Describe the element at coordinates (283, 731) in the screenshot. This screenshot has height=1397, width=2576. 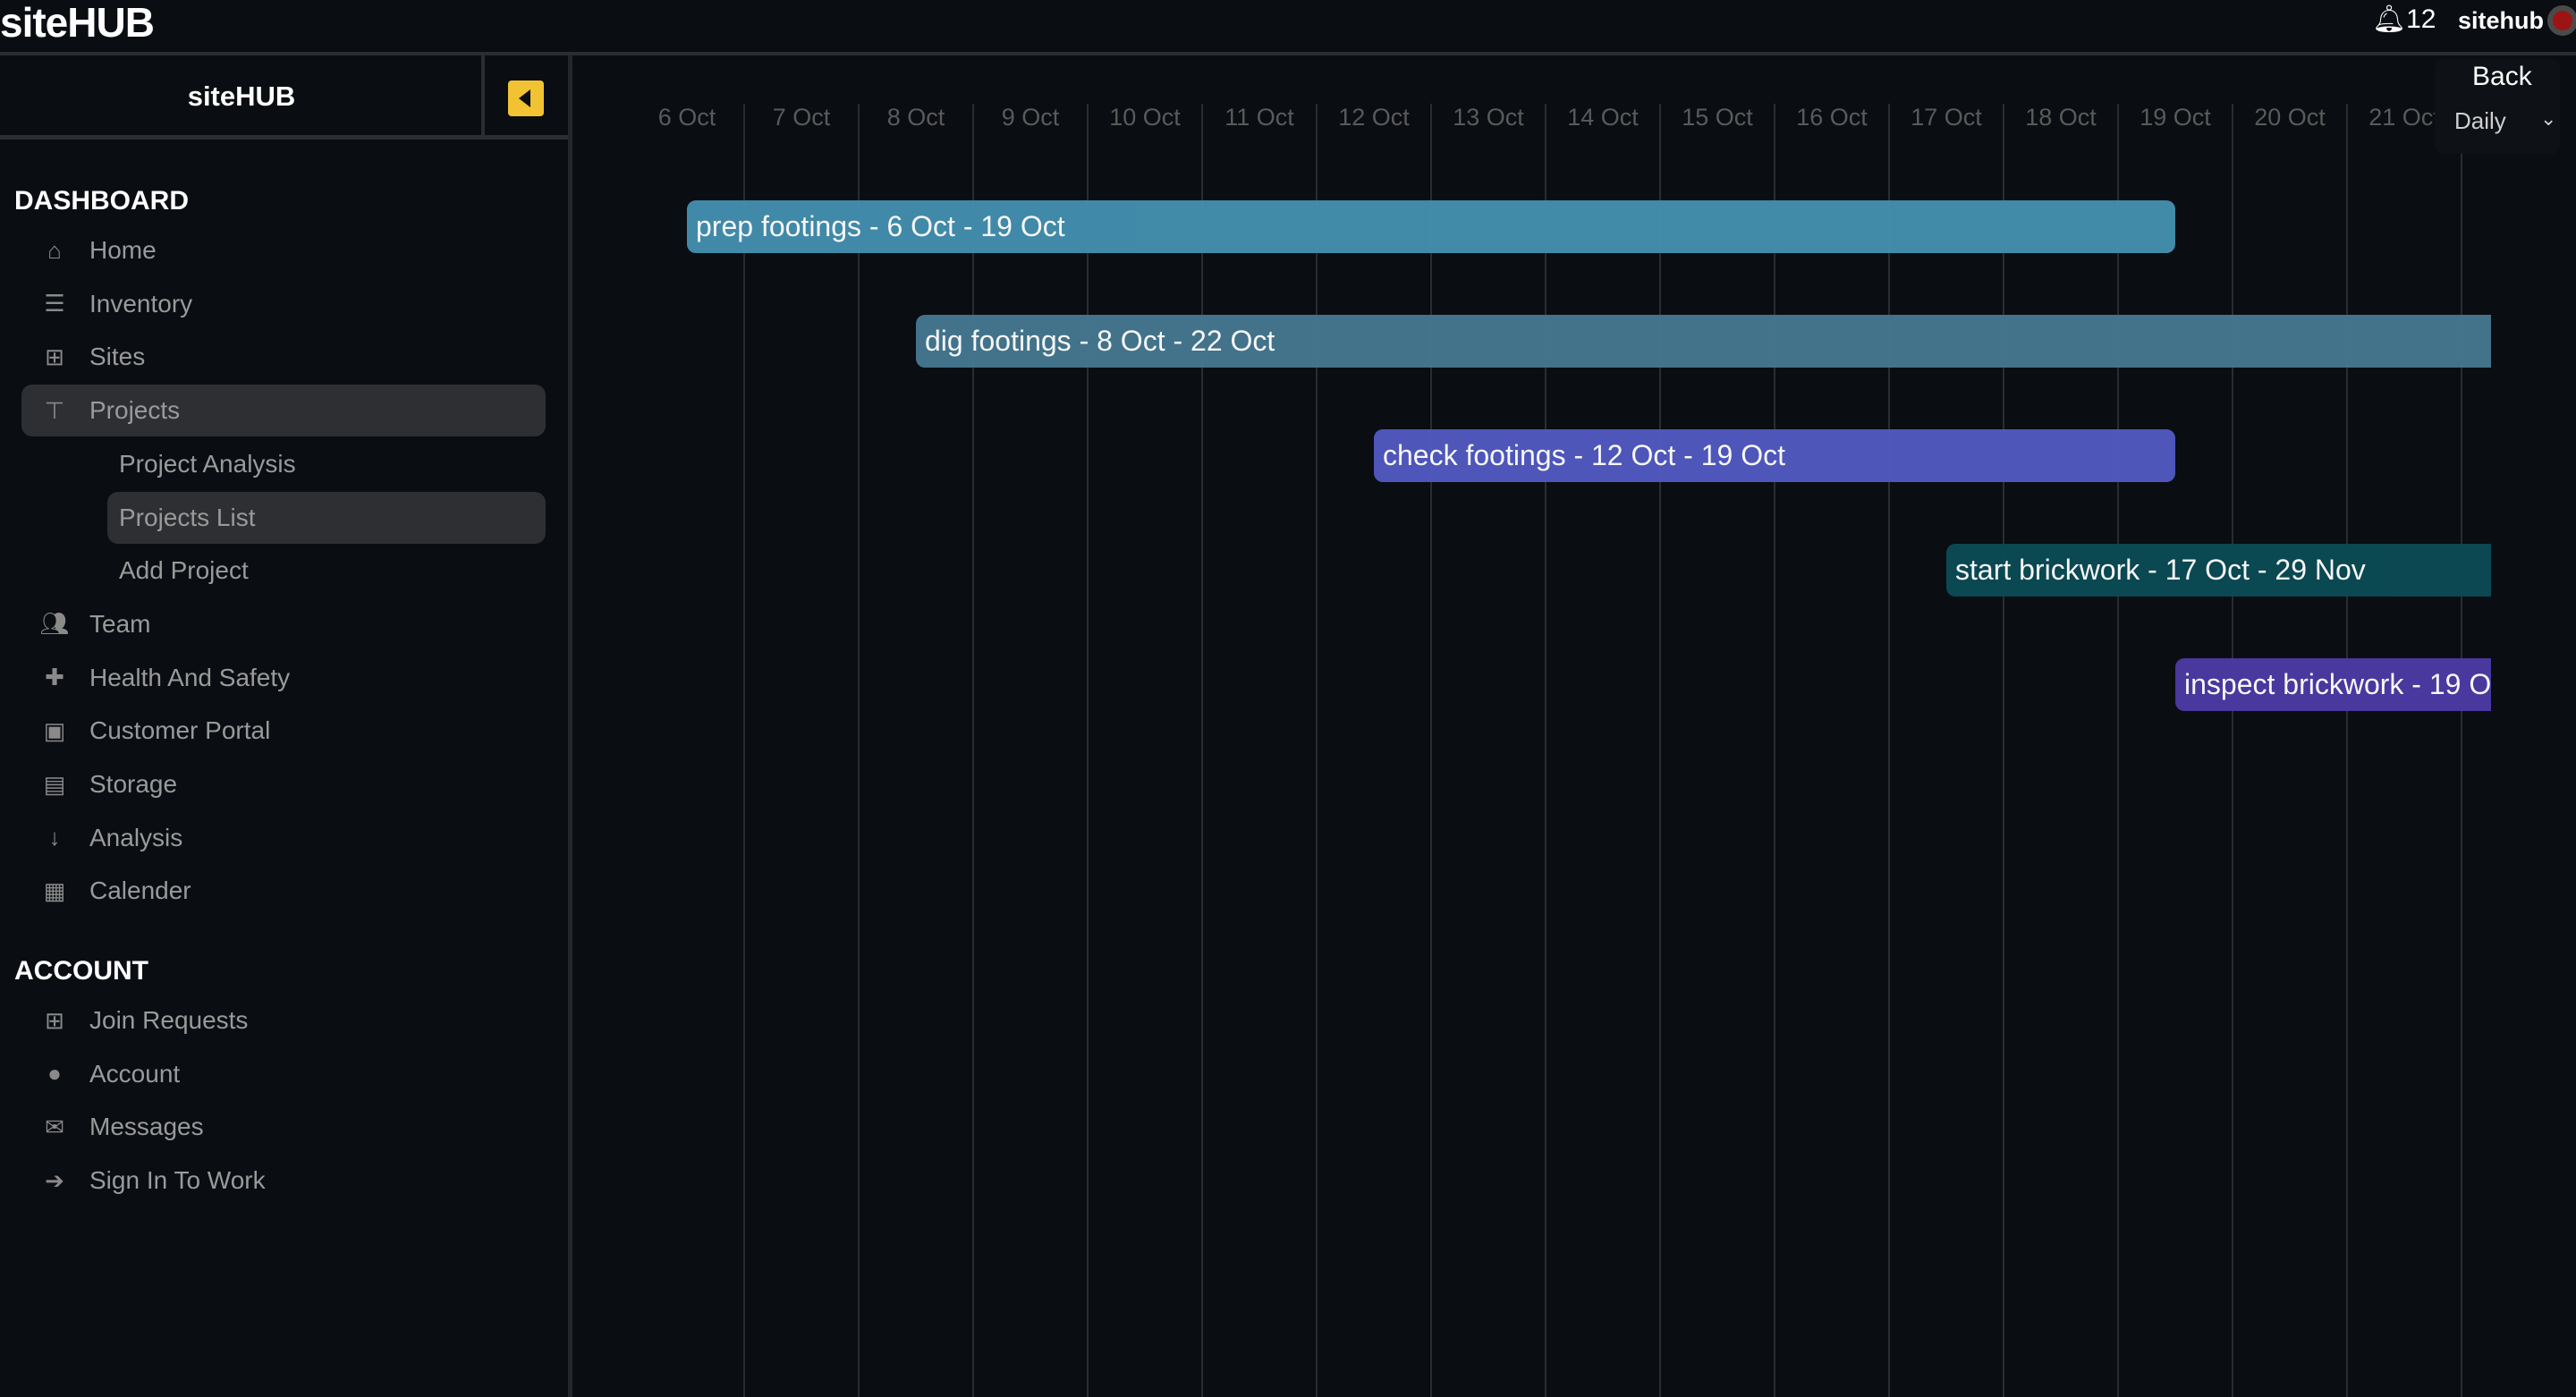
I see `sidebar-item-customer-portal: ▣ Customer Portal` at that location.